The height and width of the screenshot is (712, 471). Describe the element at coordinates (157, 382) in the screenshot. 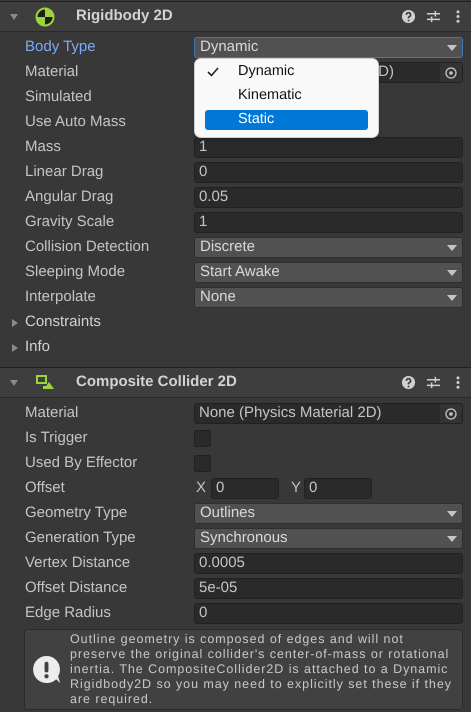

I see `component-title: Composite Collider 2D` at that location.